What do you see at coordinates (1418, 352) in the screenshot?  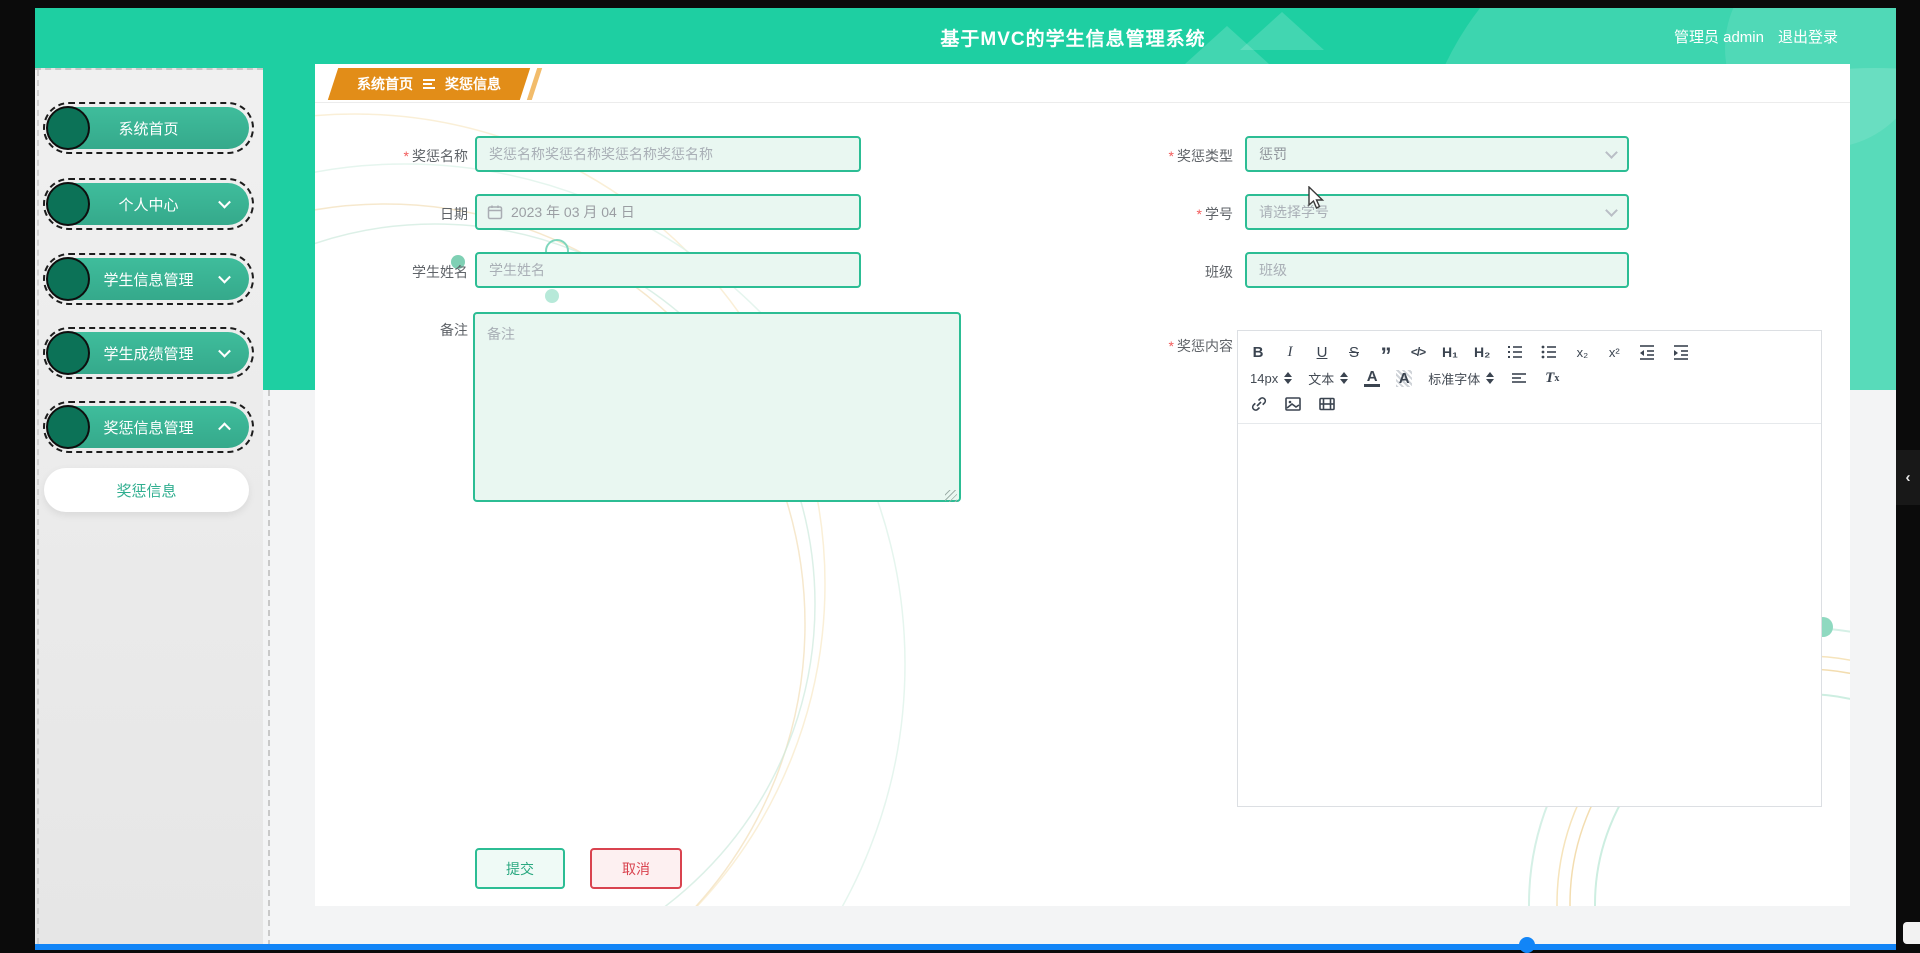 I see `code-block-button: </>` at bounding box center [1418, 352].